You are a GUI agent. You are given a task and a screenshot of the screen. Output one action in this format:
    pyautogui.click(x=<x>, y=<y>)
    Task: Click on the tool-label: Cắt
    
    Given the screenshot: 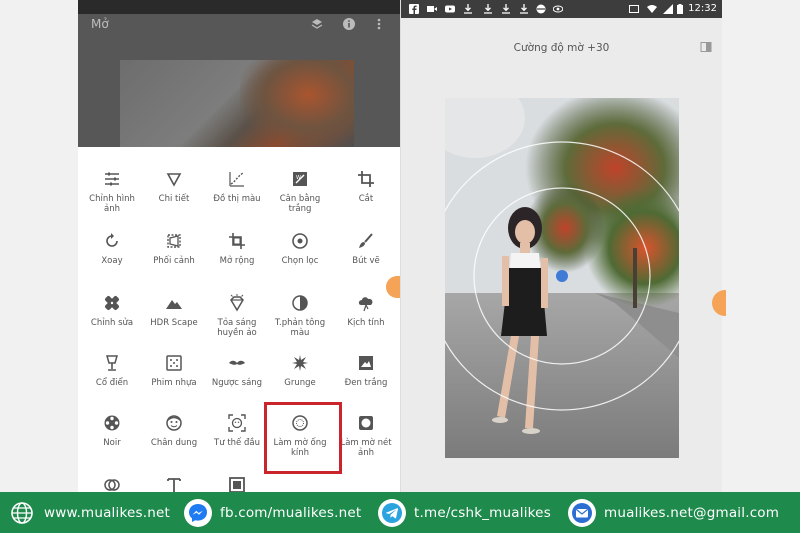 What is the action you would take?
    pyautogui.click(x=366, y=199)
    